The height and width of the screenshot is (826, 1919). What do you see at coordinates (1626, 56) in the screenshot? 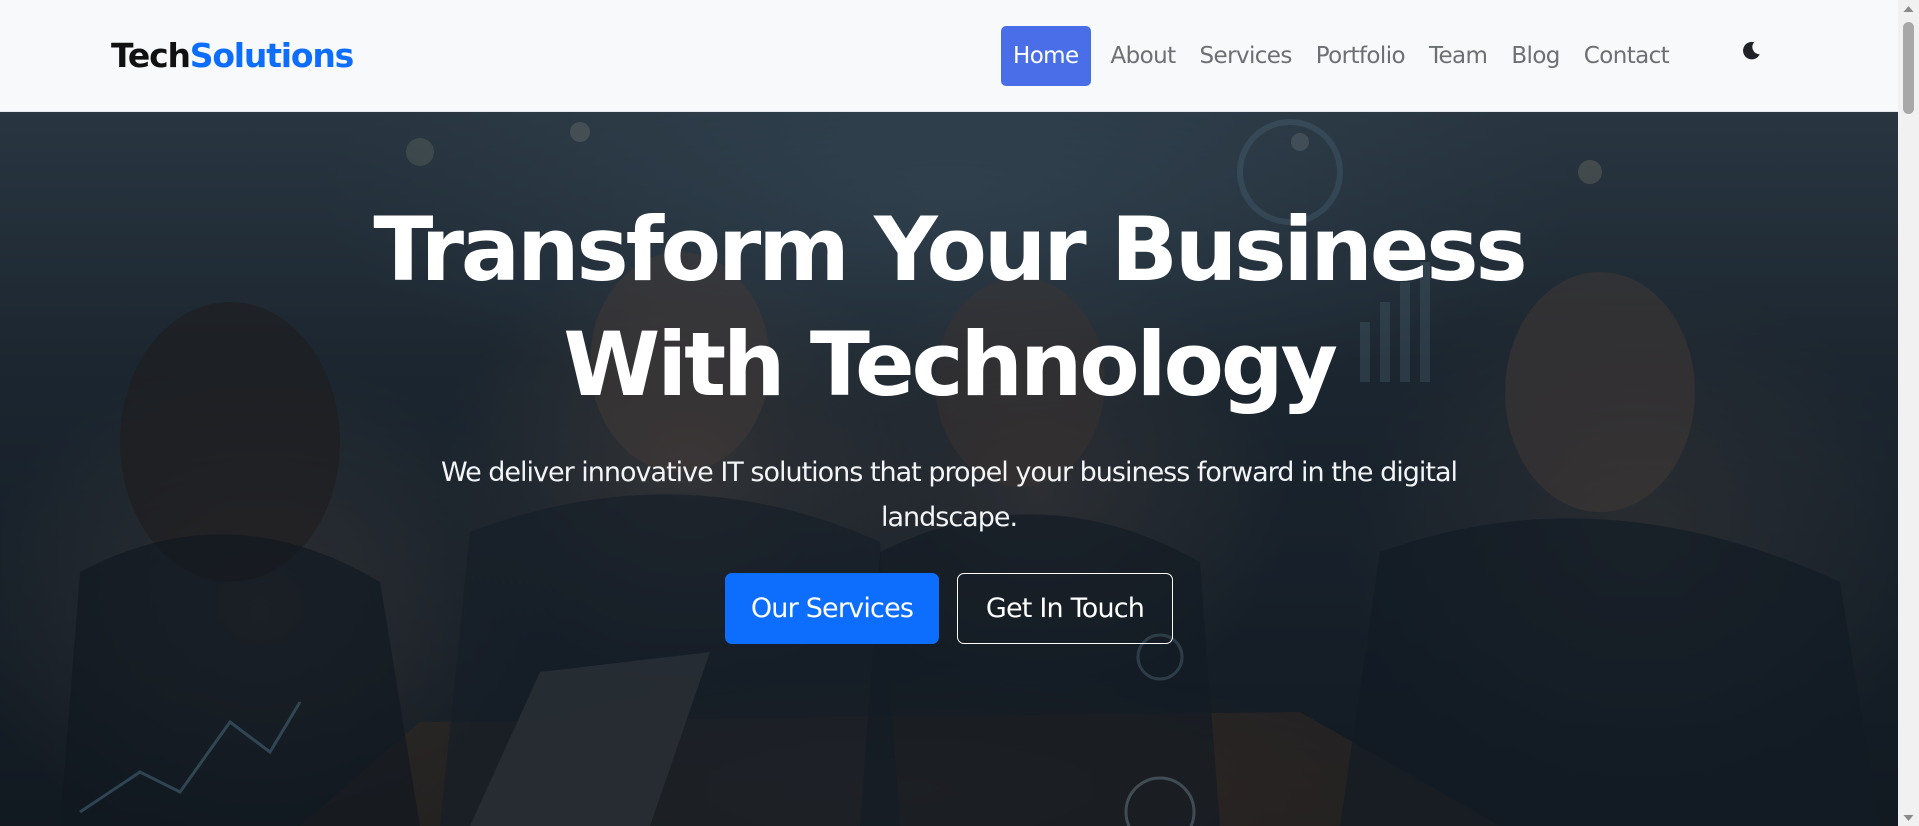
I see `nav-link-contact: Contact` at bounding box center [1626, 56].